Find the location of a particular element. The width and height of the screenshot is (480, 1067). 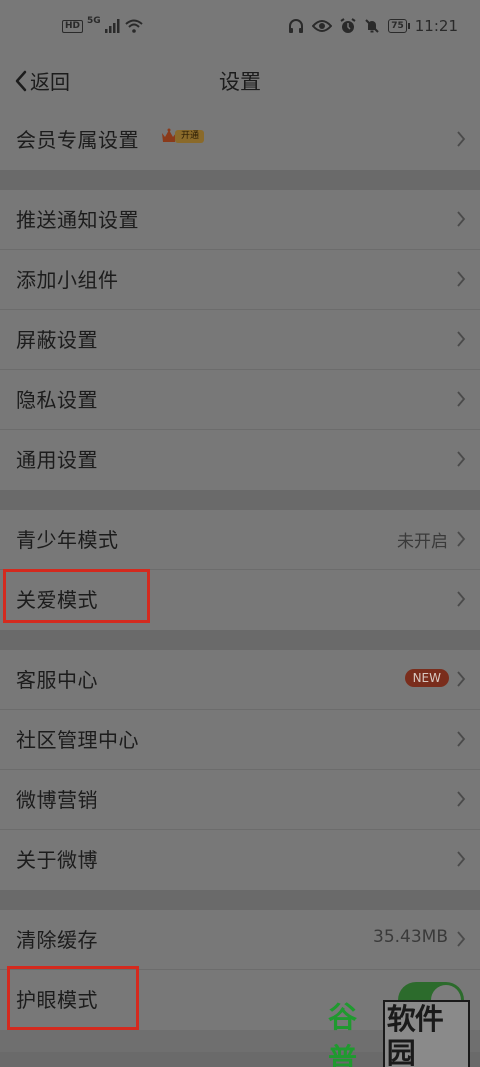

row-label: 屏蔽设置 is located at coordinates (57, 340).